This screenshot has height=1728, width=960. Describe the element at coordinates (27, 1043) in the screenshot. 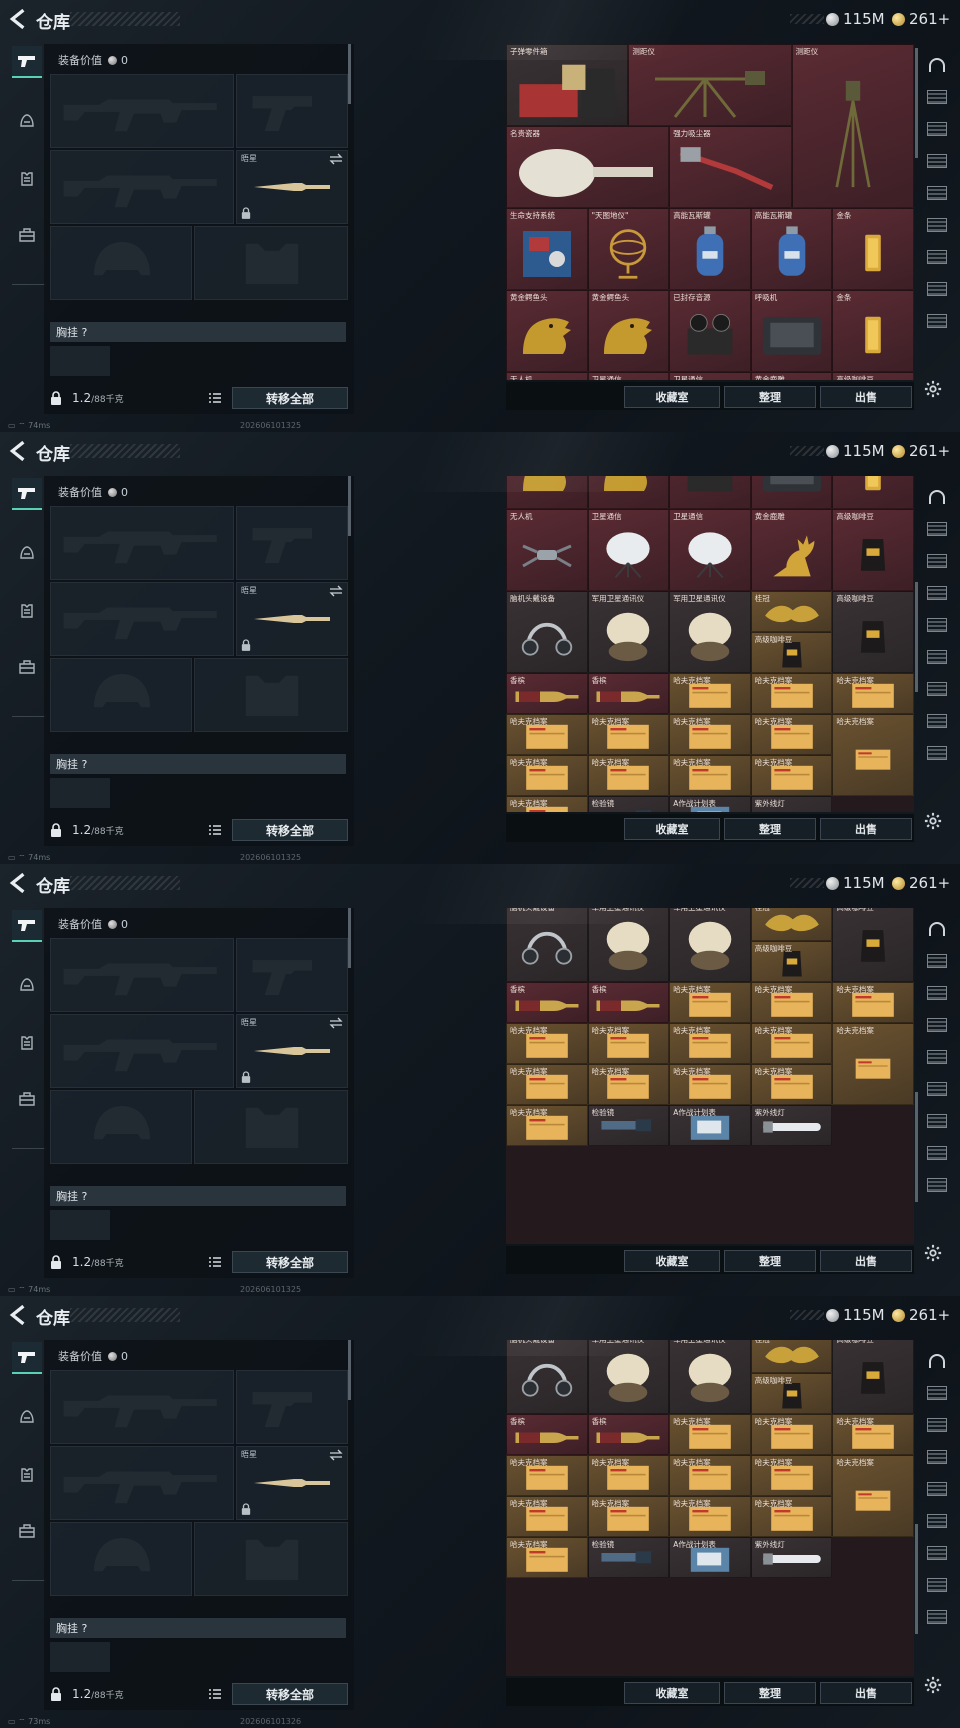

I see `tab-vest` at that location.